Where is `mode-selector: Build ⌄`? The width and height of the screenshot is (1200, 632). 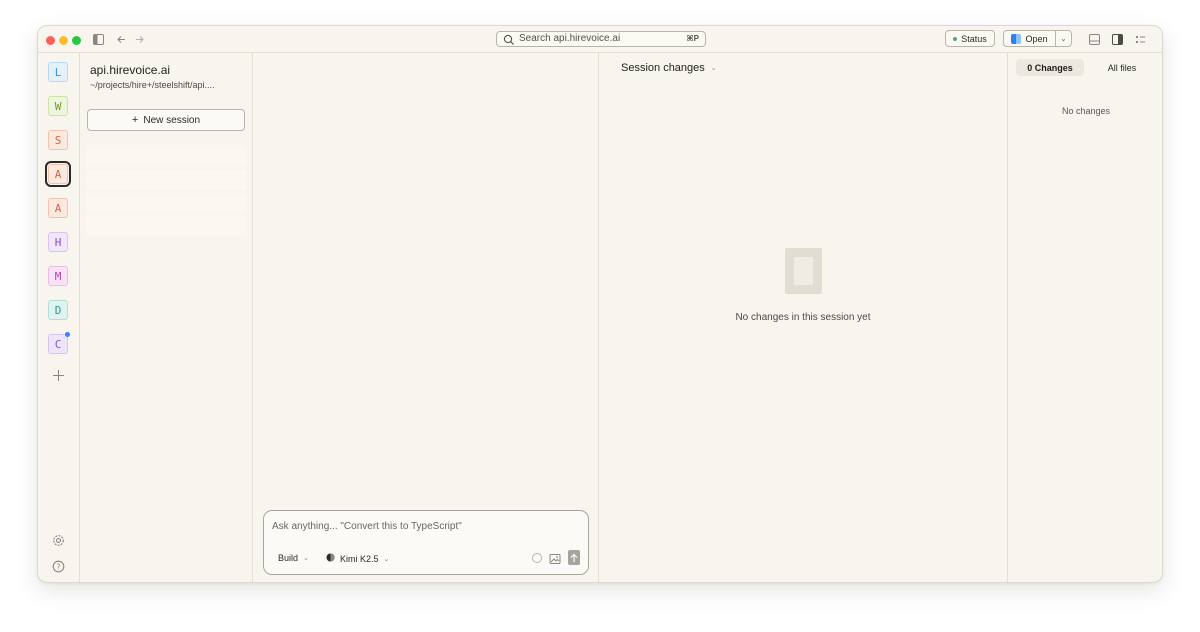 mode-selector: Build ⌄ is located at coordinates (293, 558).